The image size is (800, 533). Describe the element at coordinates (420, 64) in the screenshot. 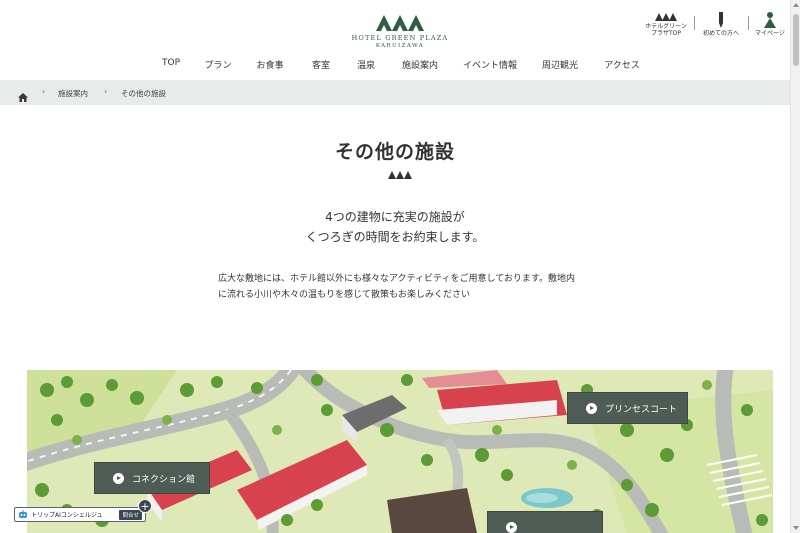

I see `nav-item-facilities: 施設案内` at that location.